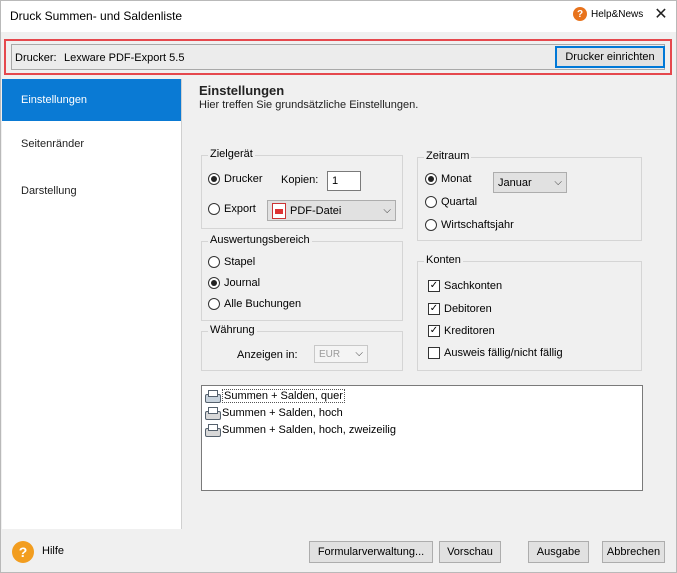  I want to click on waehrung-label: Anzeigen in:, so click(267, 355).